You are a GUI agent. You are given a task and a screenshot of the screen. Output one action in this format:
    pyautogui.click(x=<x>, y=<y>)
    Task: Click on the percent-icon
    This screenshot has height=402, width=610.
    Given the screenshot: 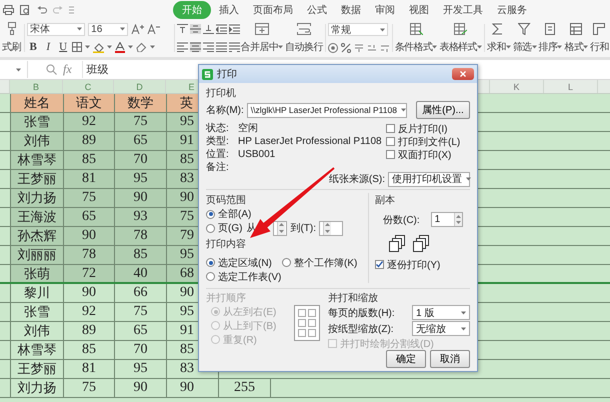 What is the action you would take?
    pyautogui.click(x=345, y=47)
    